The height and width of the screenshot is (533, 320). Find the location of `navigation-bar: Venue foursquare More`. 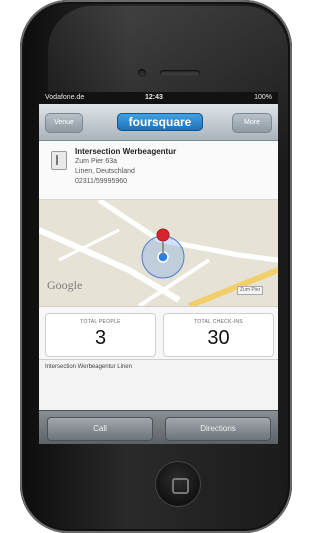

navigation-bar: Venue foursquare More is located at coordinates (158, 122).